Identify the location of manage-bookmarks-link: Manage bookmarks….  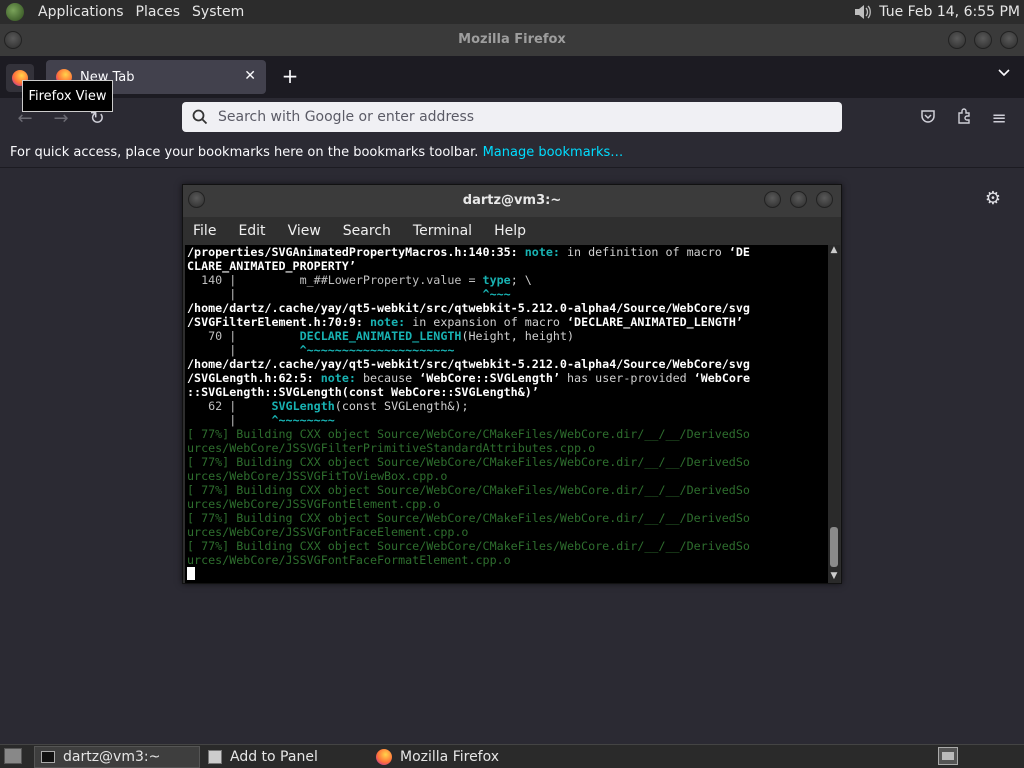
(553, 152).